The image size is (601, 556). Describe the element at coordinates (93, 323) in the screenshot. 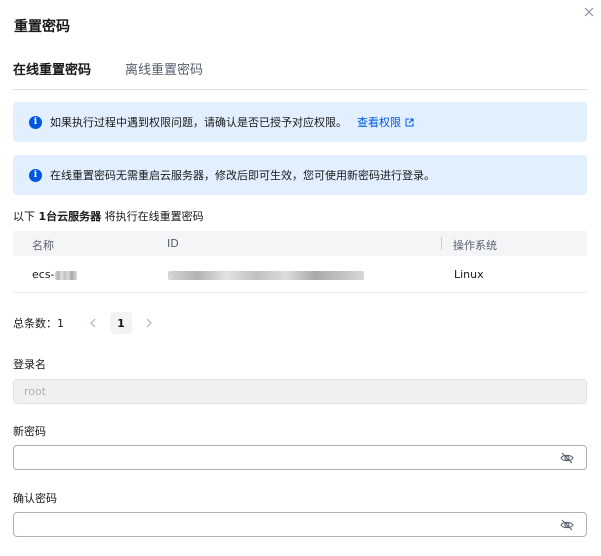

I see `chevron-left-icon` at that location.